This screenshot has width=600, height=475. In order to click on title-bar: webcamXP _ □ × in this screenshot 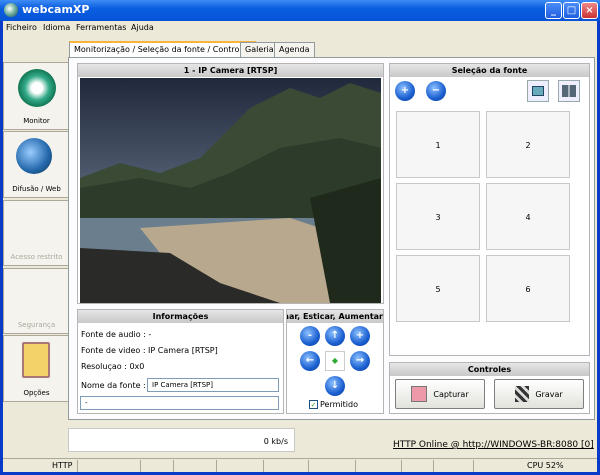, I will do `click(300, 10)`.